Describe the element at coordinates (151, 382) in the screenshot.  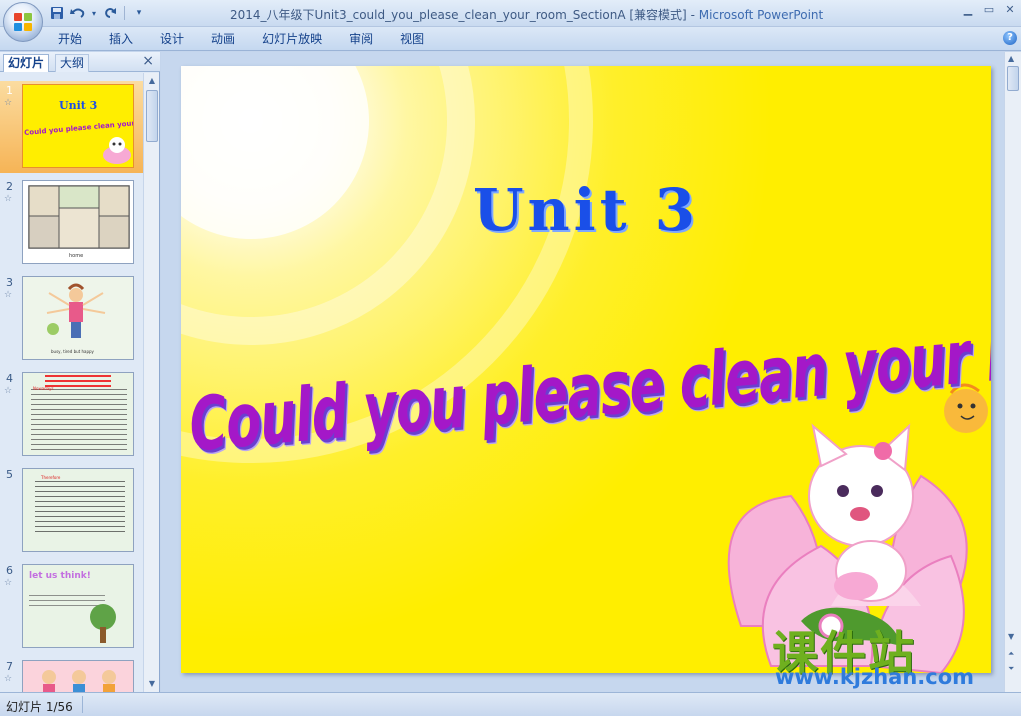
I see `thumbnails-scrollbar: ▲ ▼` at that location.